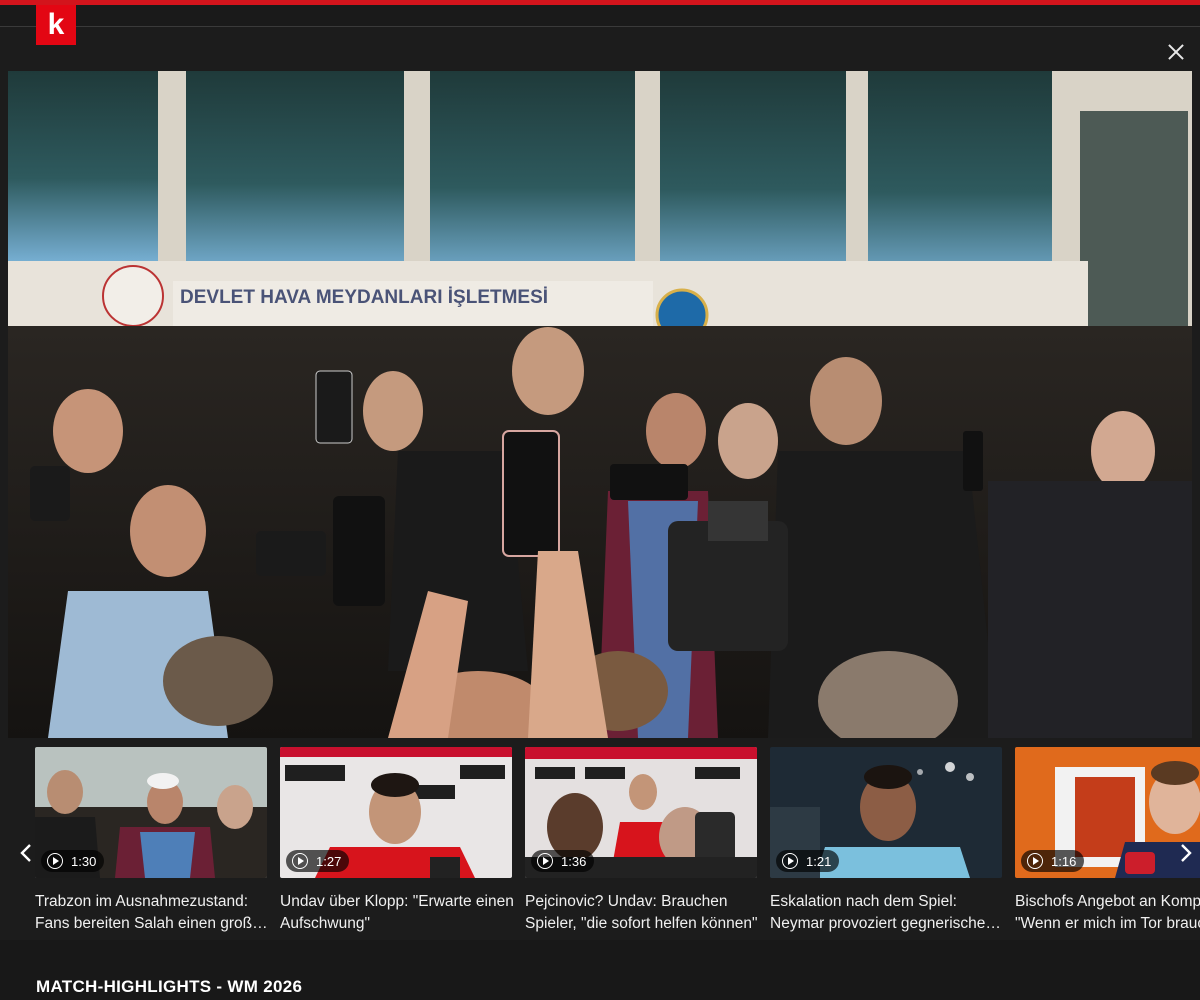 The image size is (1200, 1000). Describe the element at coordinates (819, 861) in the screenshot. I see `duration-label: 1:21` at that location.